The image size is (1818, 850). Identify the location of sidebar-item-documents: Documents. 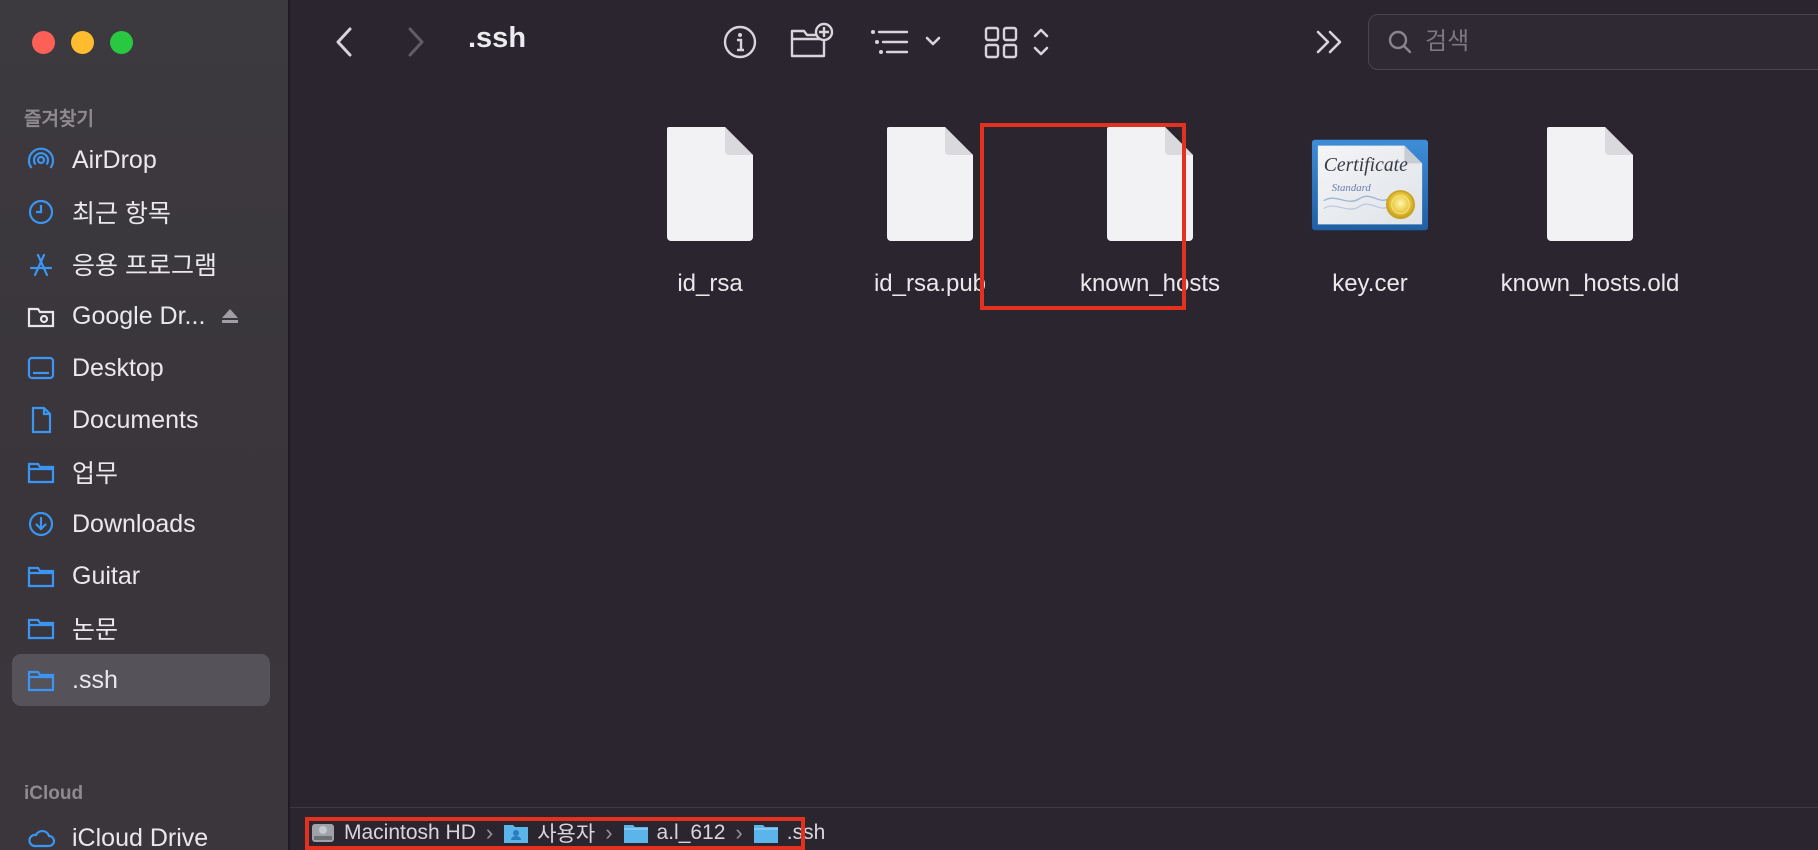
(141, 420).